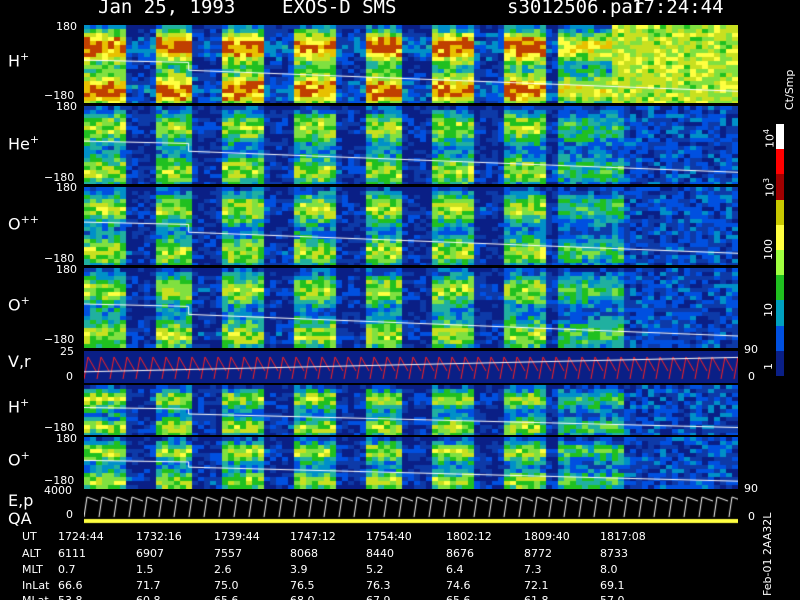  What do you see at coordinates (228, 553) in the screenshot?
I see `ephem-cell: 7557` at bounding box center [228, 553].